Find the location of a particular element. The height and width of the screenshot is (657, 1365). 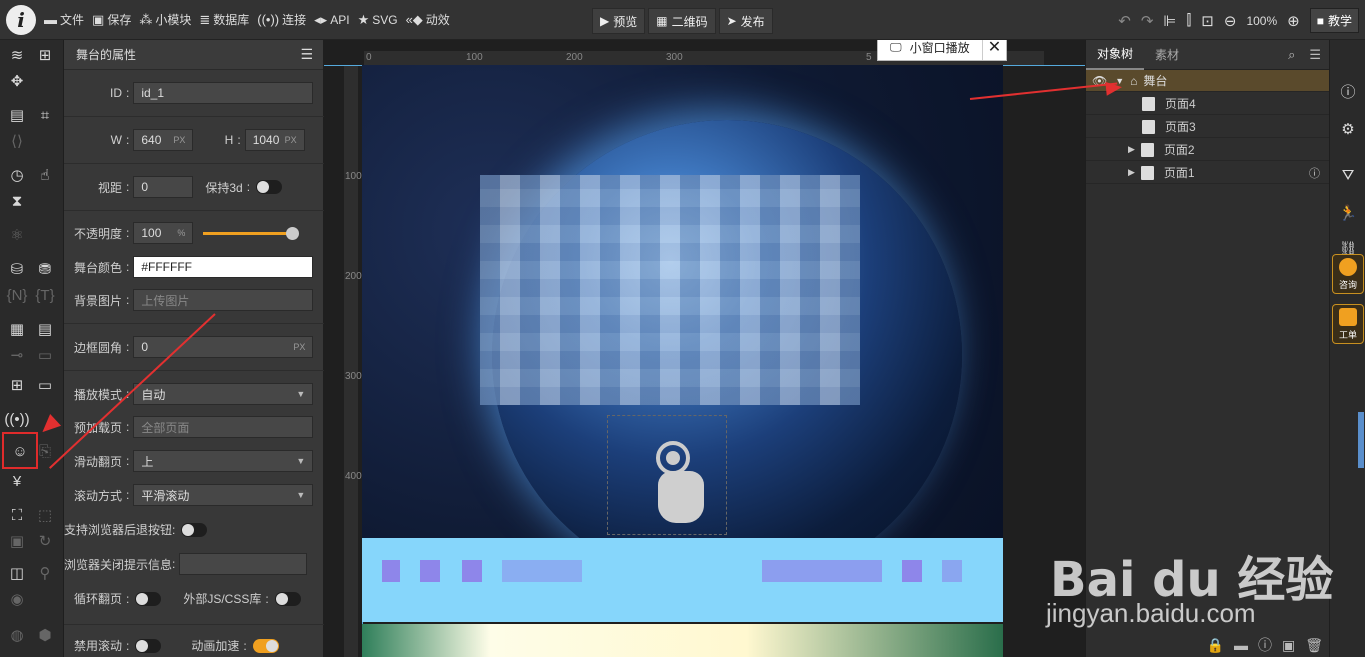

input-icon: ▭ is located at coordinates (45, 355).